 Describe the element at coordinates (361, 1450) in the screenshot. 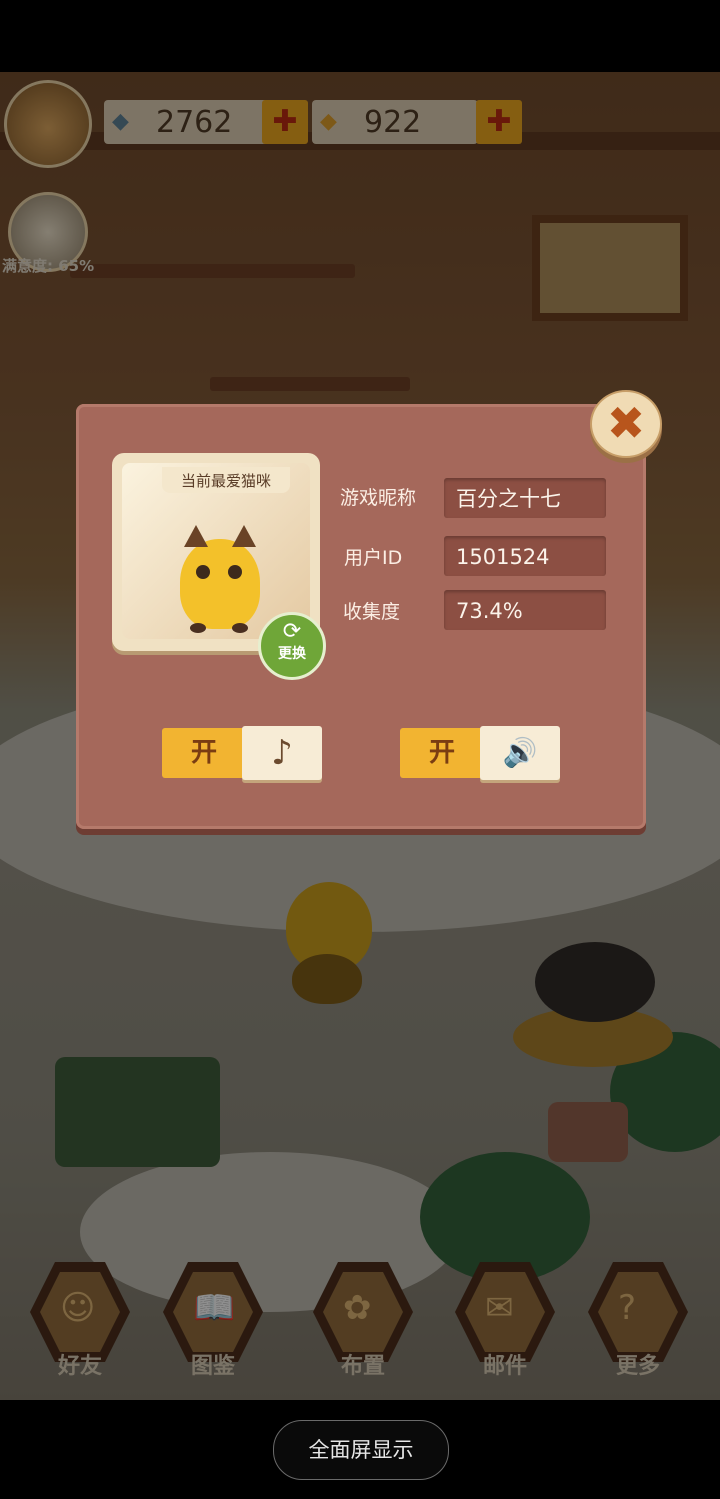

I see `fullscreen-button: 全面屏显示` at that location.